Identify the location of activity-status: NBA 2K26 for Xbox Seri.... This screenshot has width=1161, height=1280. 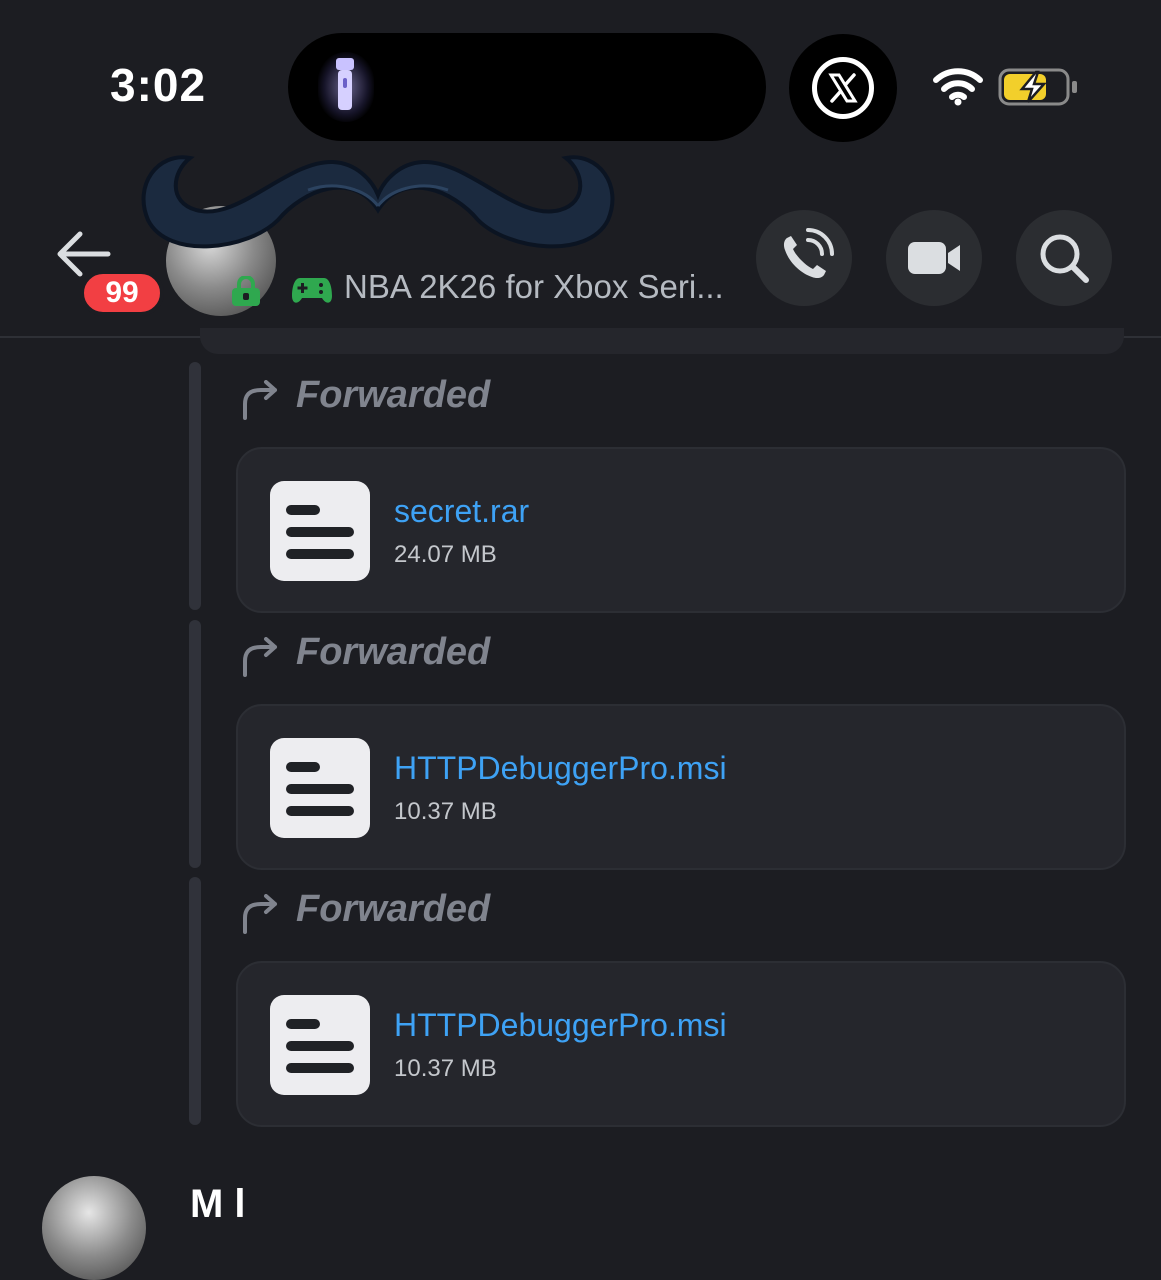
(534, 286).